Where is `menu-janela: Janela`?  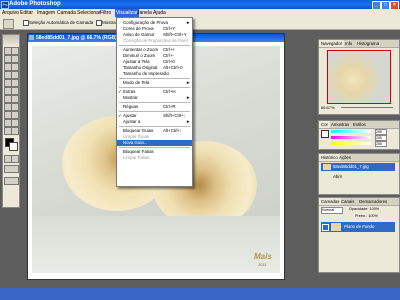 menu-janela: Janela is located at coordinates (144, 13).